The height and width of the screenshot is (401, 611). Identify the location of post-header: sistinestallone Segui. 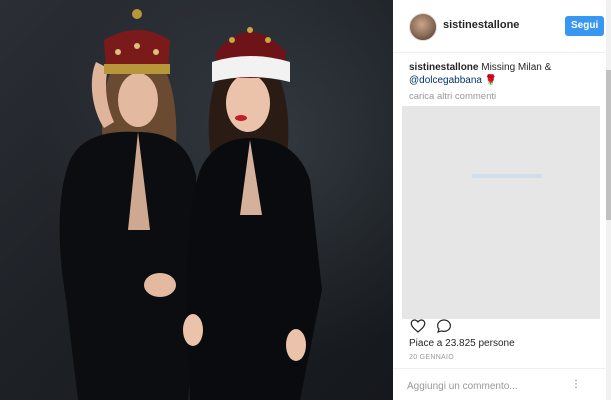
(502, 26).